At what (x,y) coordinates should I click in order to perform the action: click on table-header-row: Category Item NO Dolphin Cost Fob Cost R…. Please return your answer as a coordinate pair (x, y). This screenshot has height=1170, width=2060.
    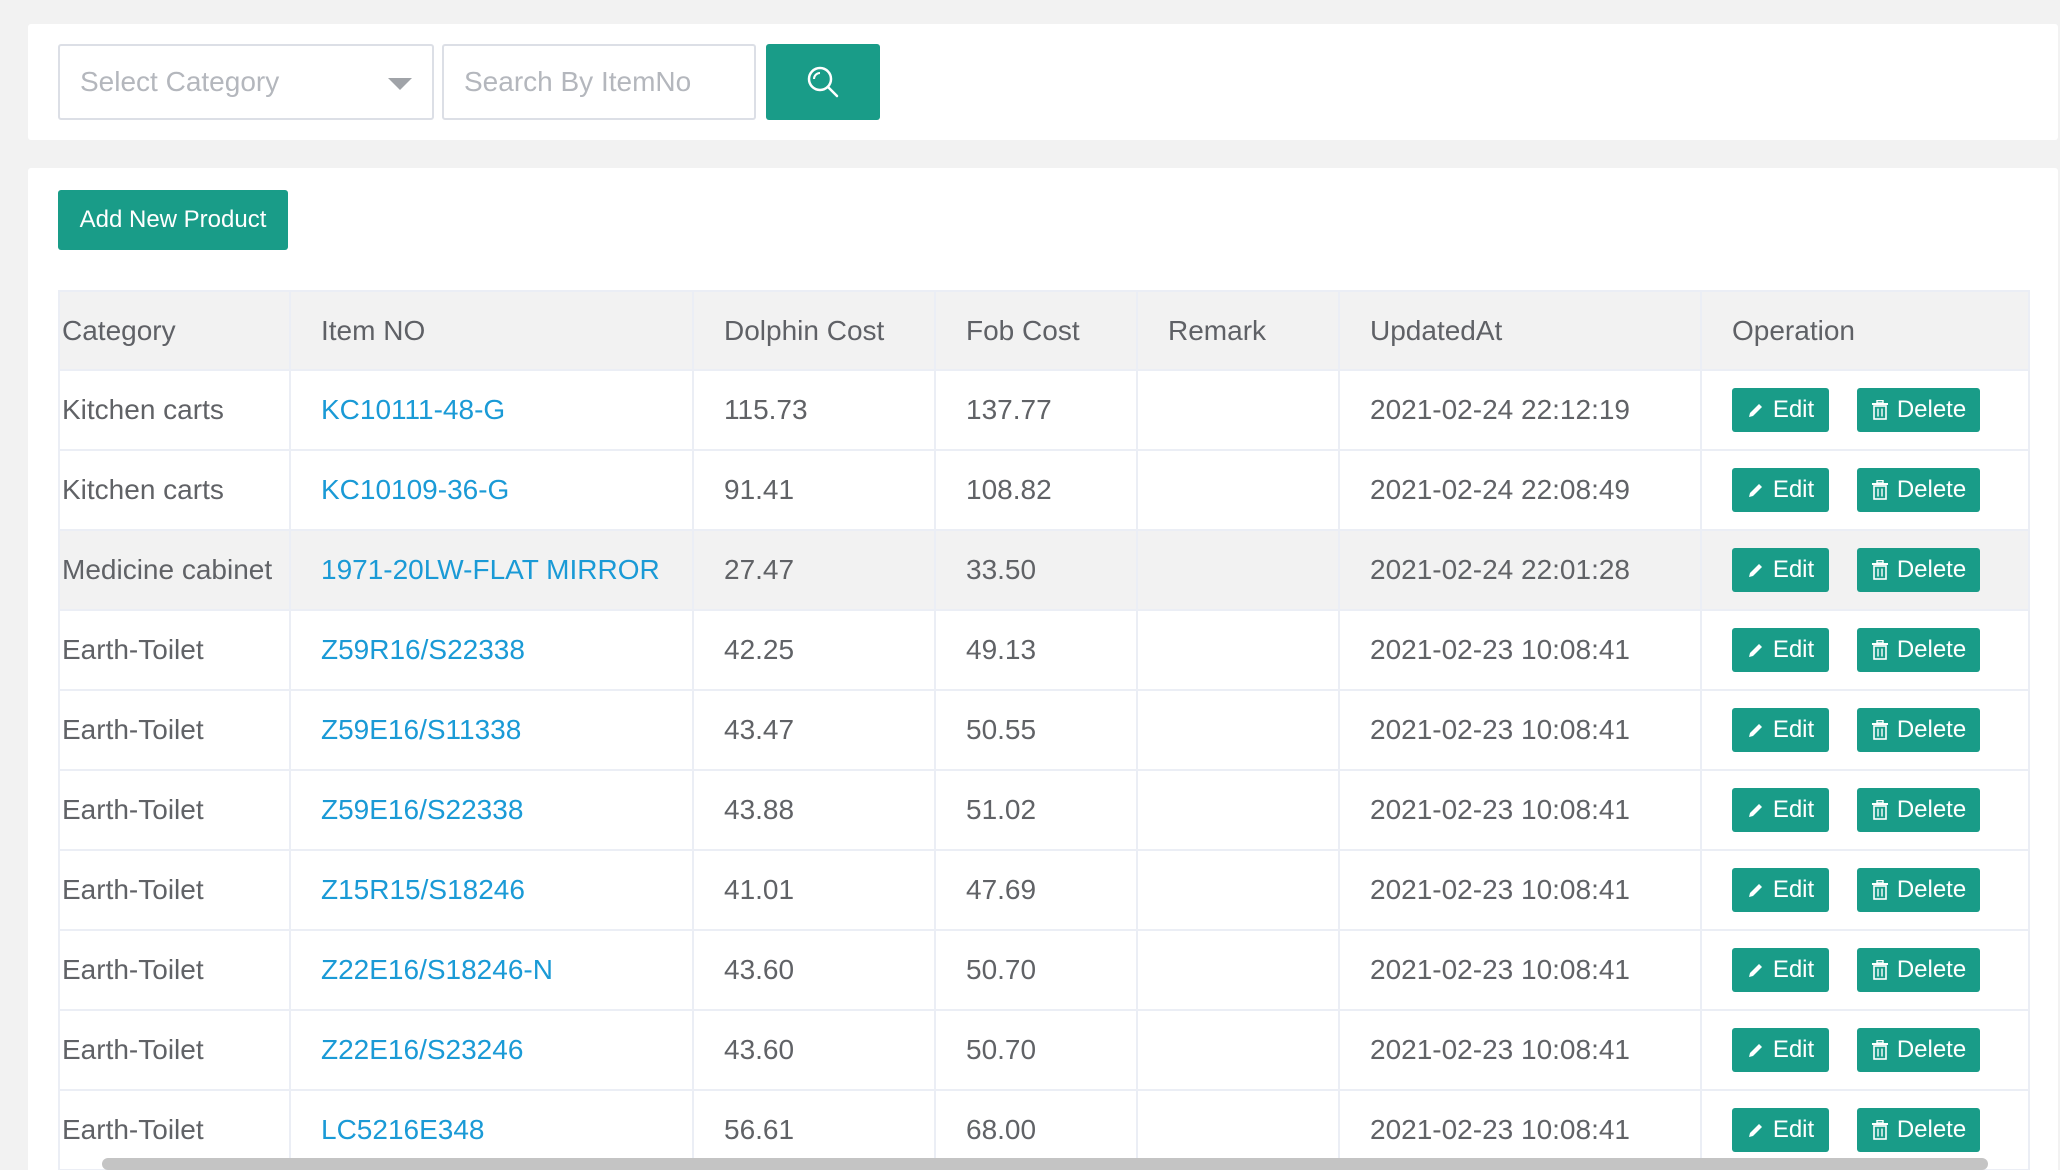
    Looking at the image, I should click on (1044, 331).